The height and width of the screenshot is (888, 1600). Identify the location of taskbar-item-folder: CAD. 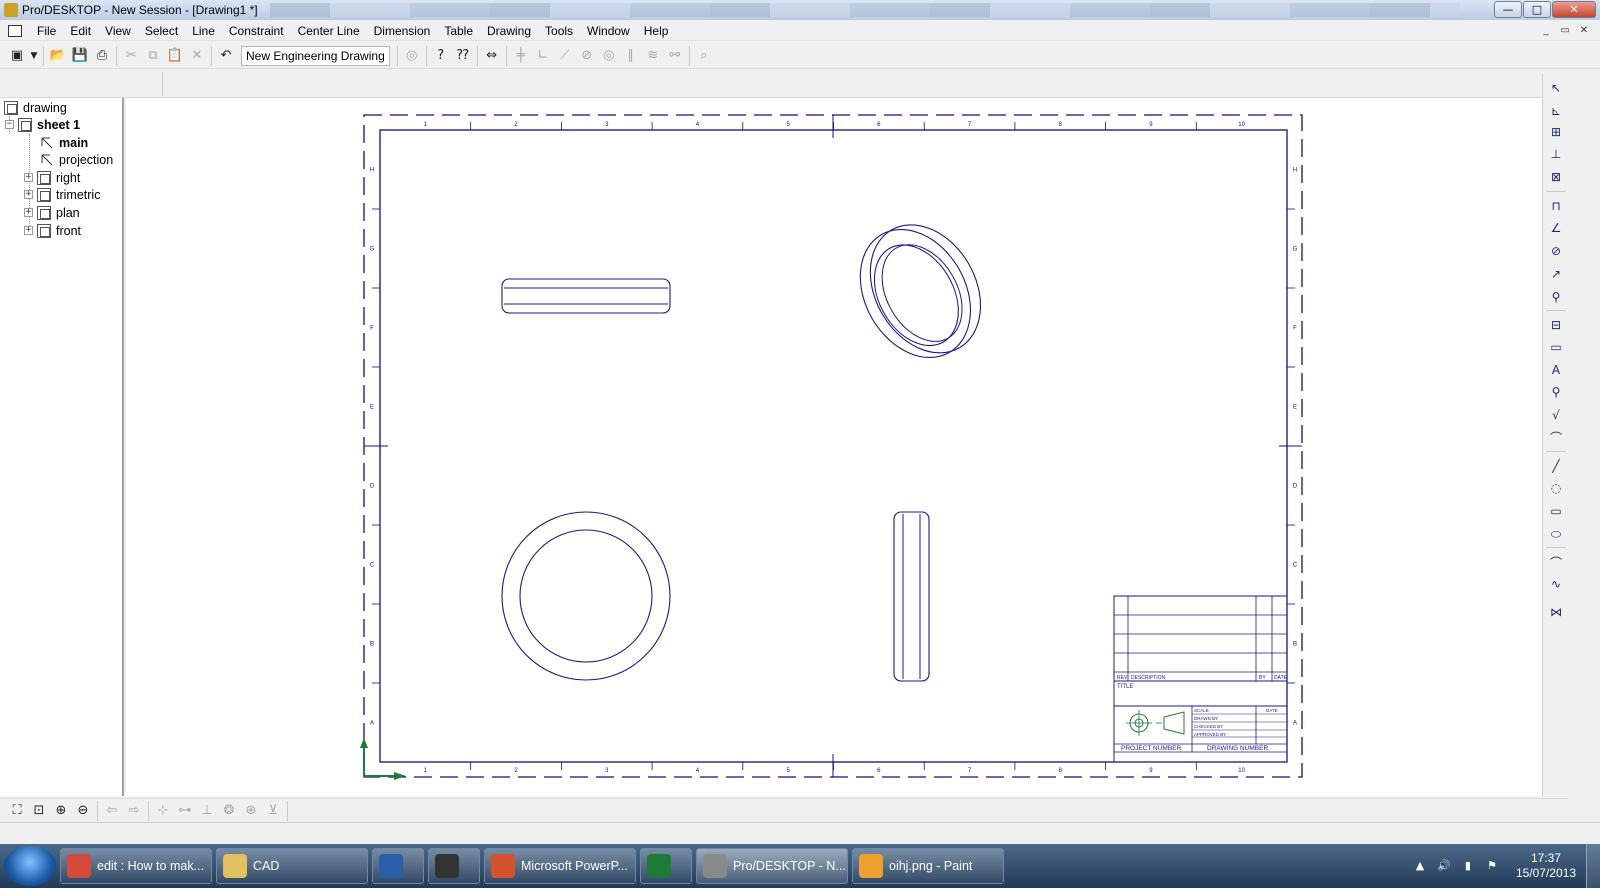
(292, 866).